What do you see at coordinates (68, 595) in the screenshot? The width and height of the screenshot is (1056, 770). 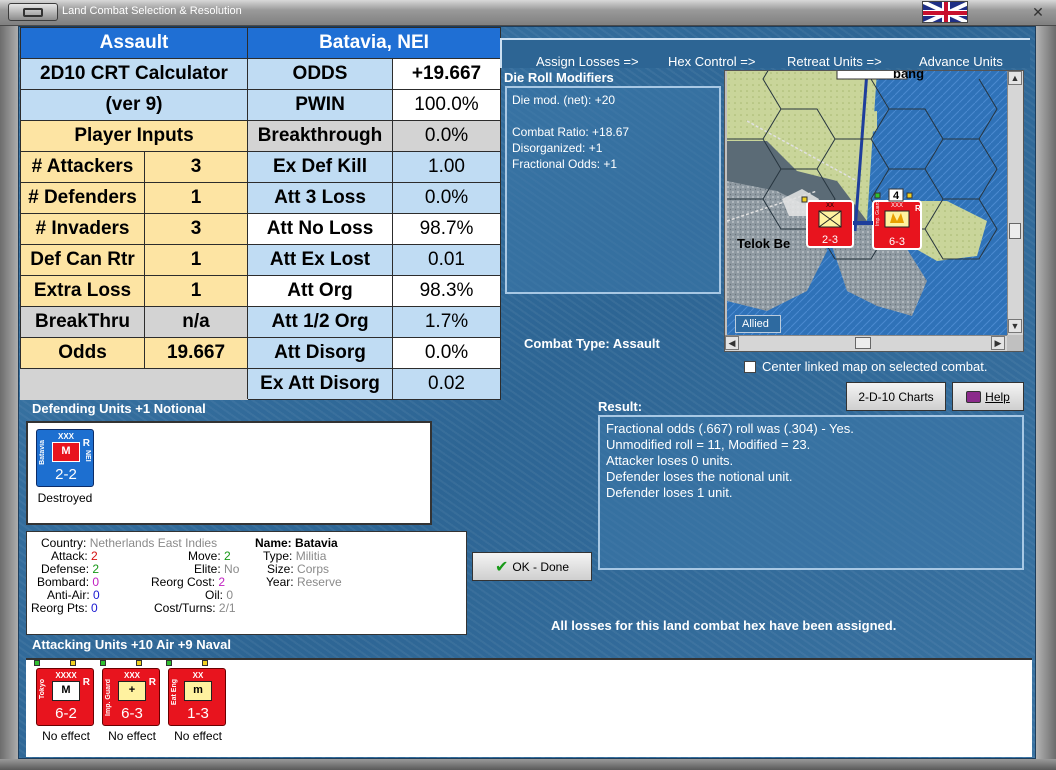 I see `antiair-label: Anti-Air:` at bounding box center [68, 595].